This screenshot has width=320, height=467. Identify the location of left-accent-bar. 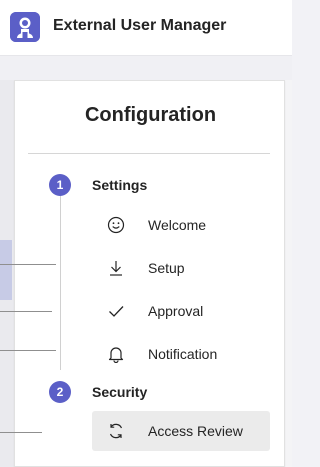
(6, 270).